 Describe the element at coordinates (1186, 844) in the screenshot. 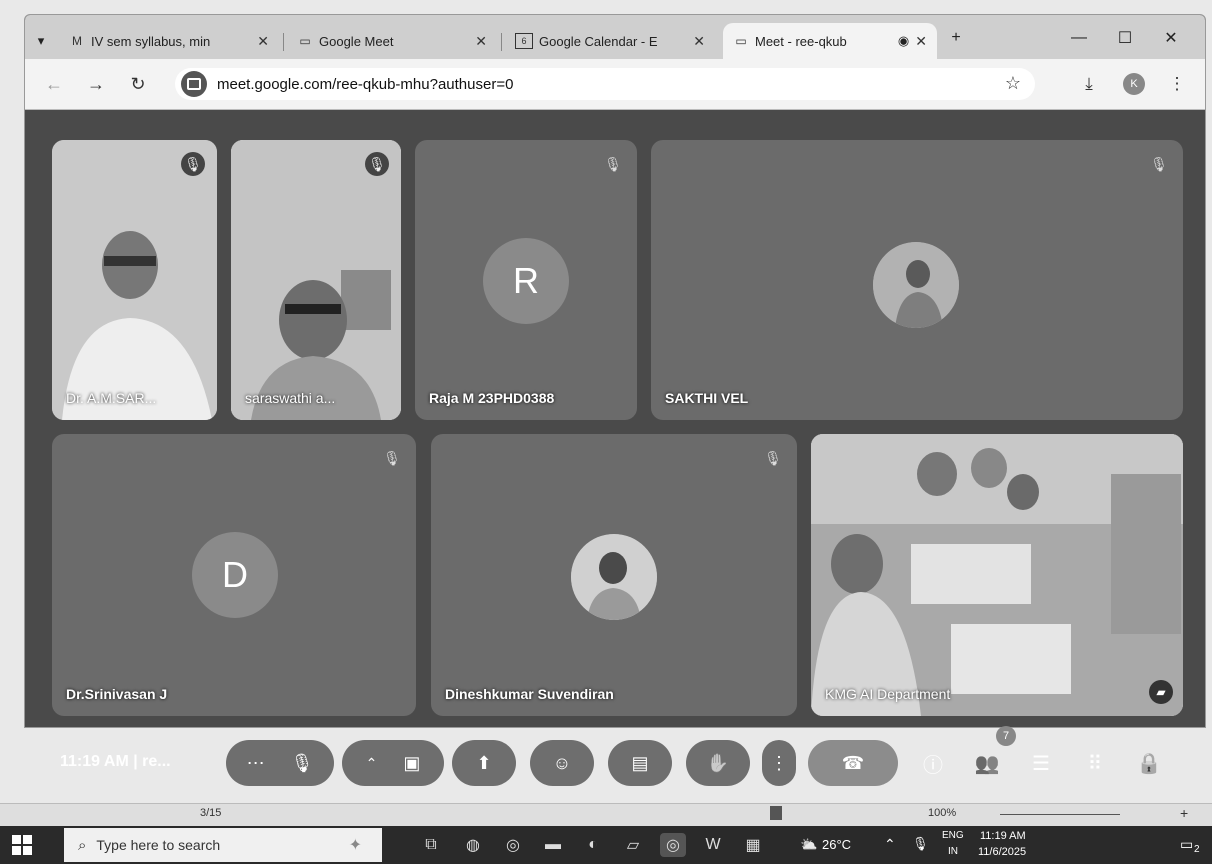

I see `notification-icon: ▭` at that location.